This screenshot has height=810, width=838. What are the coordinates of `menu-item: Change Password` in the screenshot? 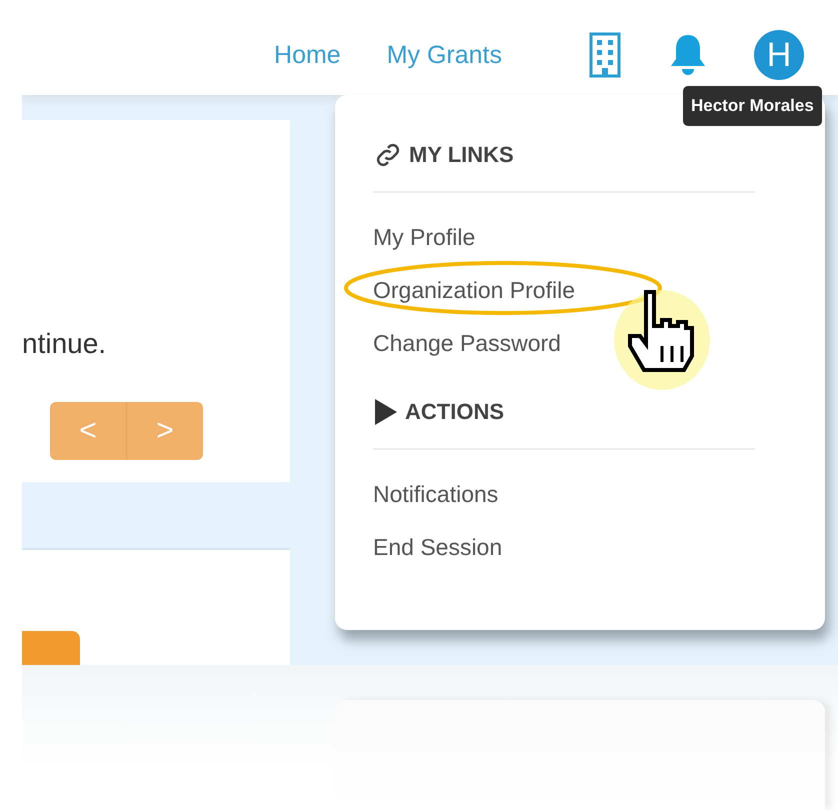 It's located at (467, 343).